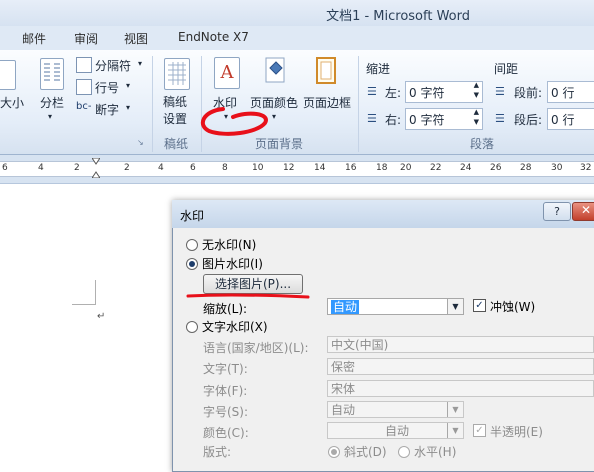 This screenshot has width=594, height=472. Describe the element at coordinates (229, 244) in the screenshot. I see `no-watermark-label: 无水印(N)` at that location.